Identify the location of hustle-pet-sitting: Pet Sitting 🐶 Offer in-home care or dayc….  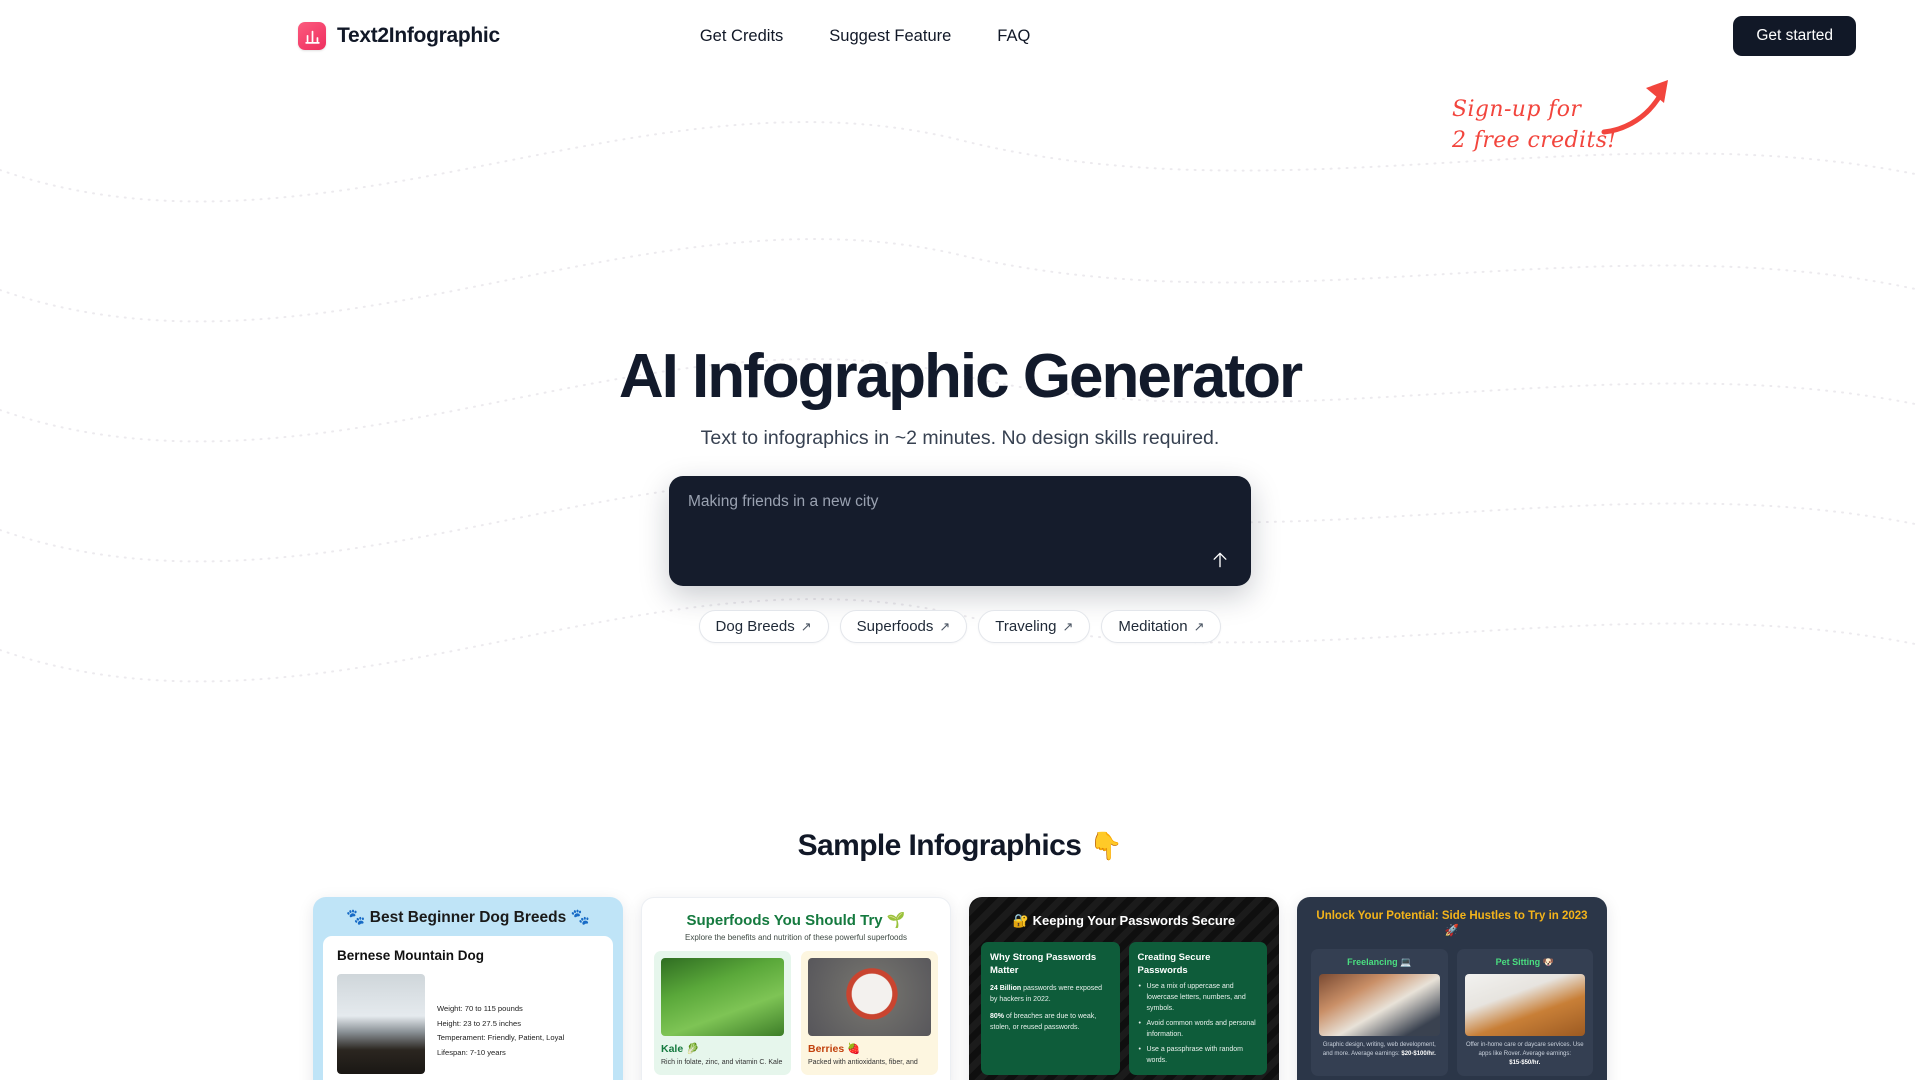
(1524, 1013).